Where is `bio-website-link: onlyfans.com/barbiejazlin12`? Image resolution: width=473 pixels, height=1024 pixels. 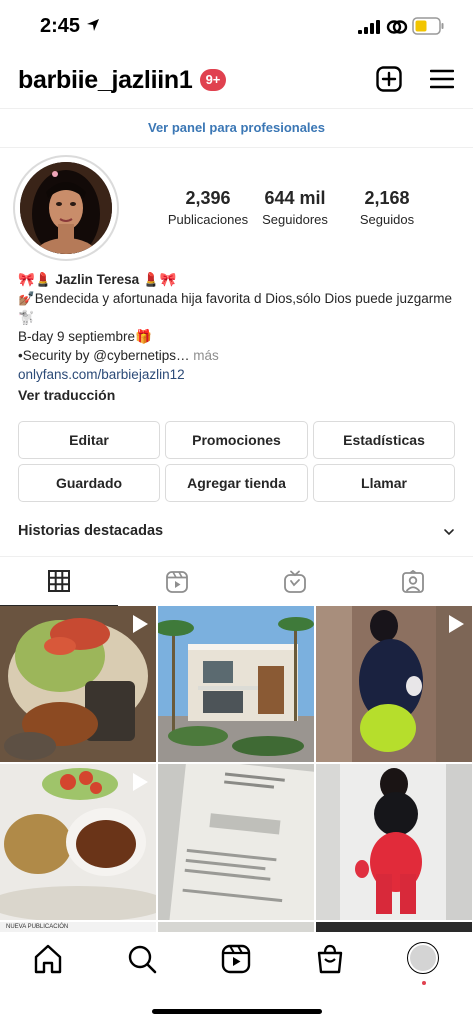
bio-website-link: onlyfans.com/barbiejazlin12 is located at coordinates (238, 374).